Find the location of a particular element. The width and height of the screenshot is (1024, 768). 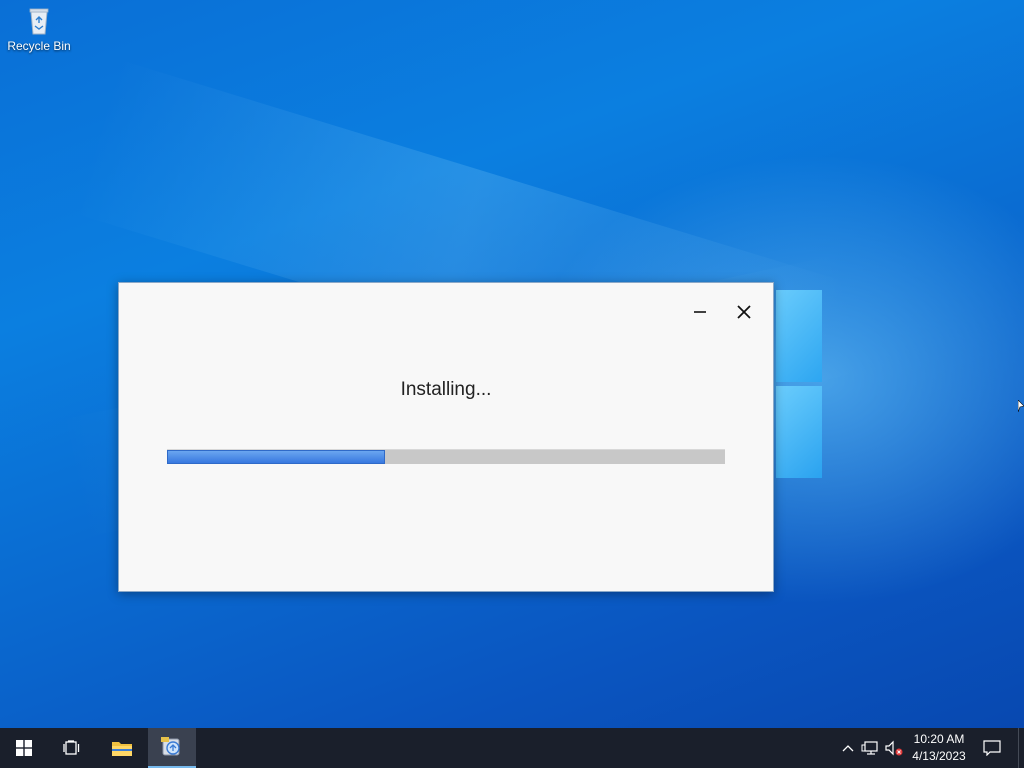

minimize-button is located at coordinates (700, 312).